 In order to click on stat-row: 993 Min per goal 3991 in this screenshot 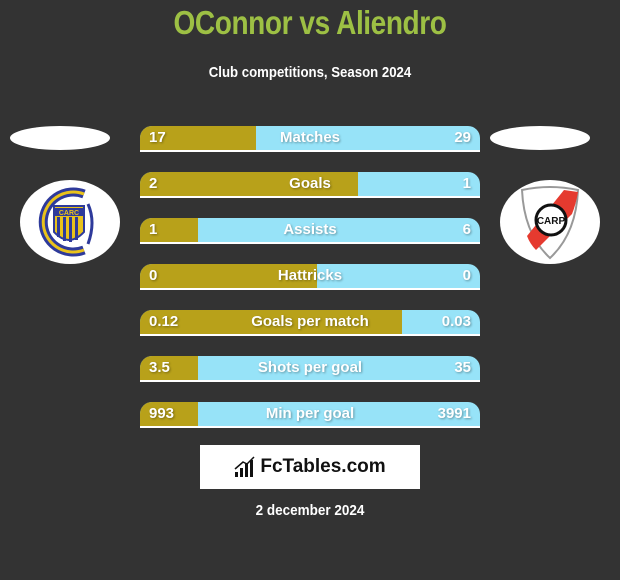, I will do `click(310, 415)`.